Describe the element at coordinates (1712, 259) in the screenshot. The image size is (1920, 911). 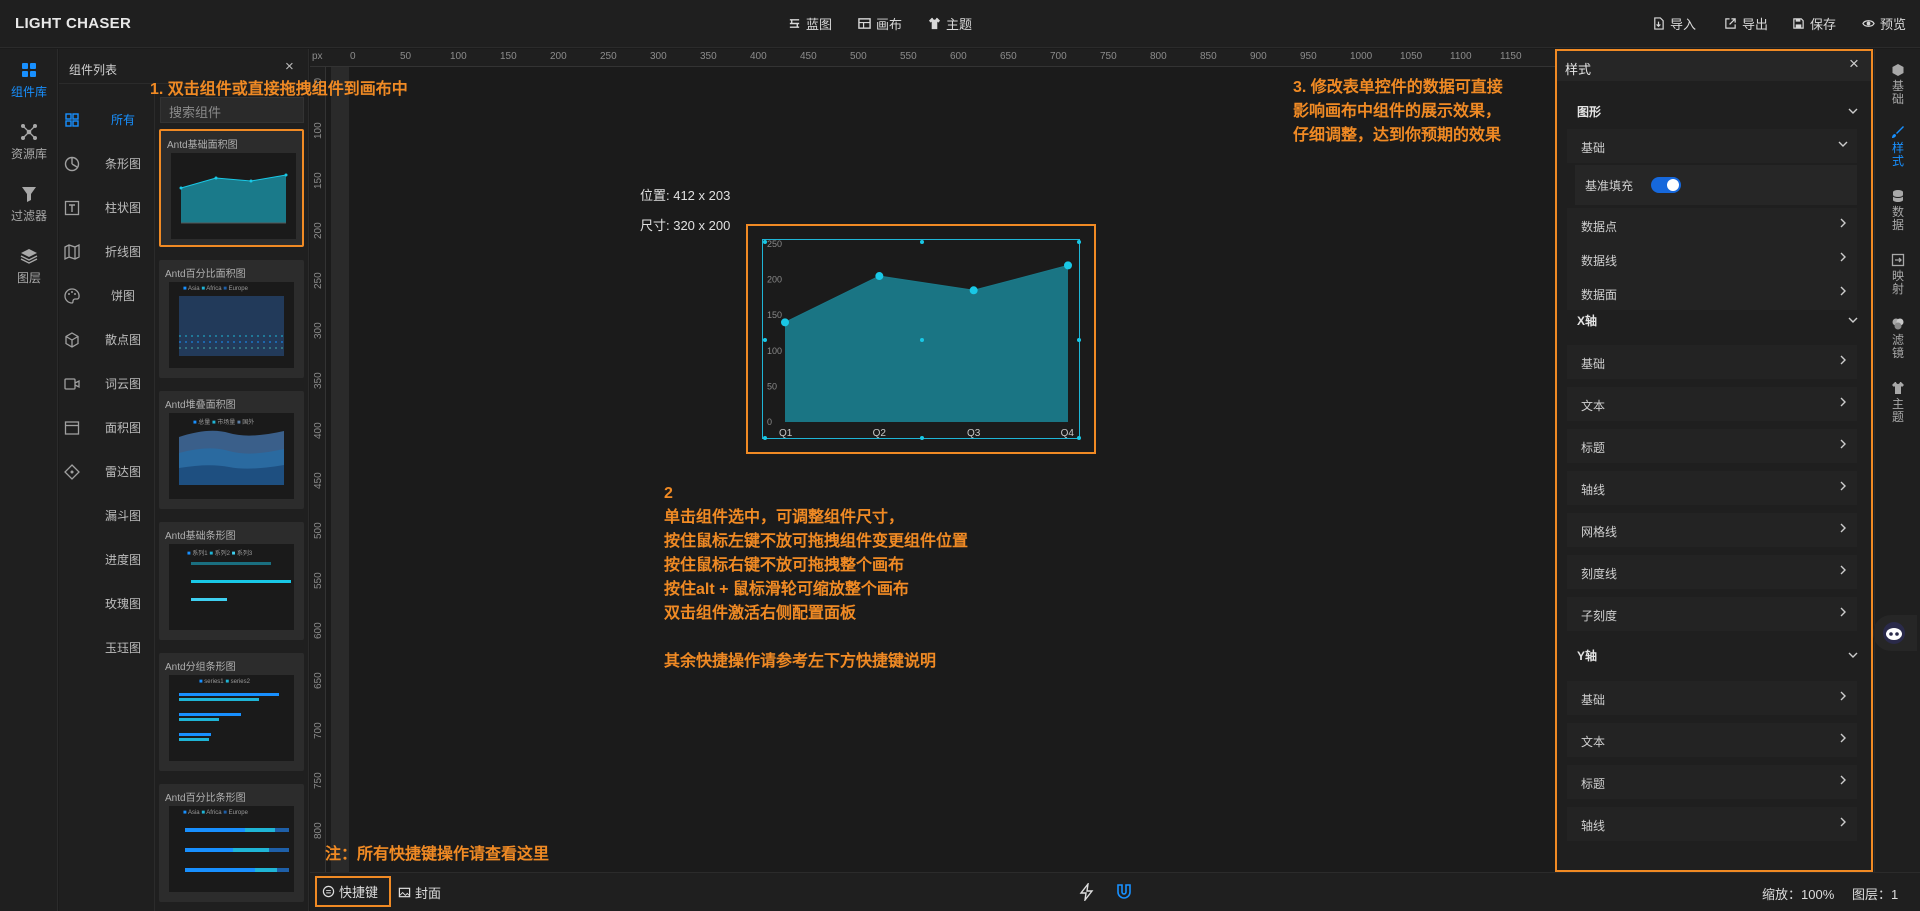
I see `row-data-line: 数据线` at that location.